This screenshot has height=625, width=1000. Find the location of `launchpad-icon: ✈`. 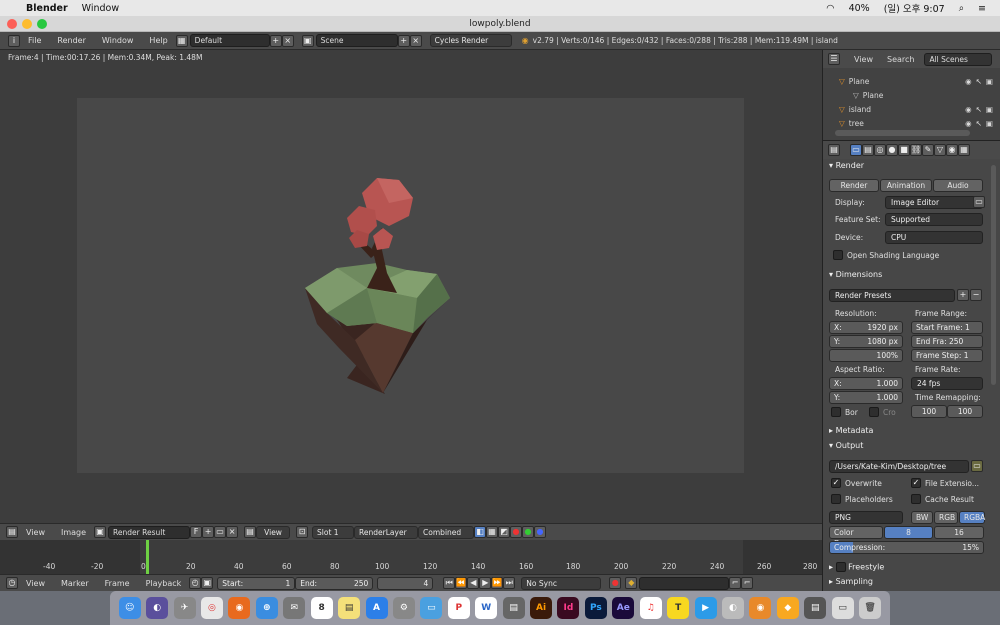

launchpad-icon: ✈ is located at coordinates (184, 608).